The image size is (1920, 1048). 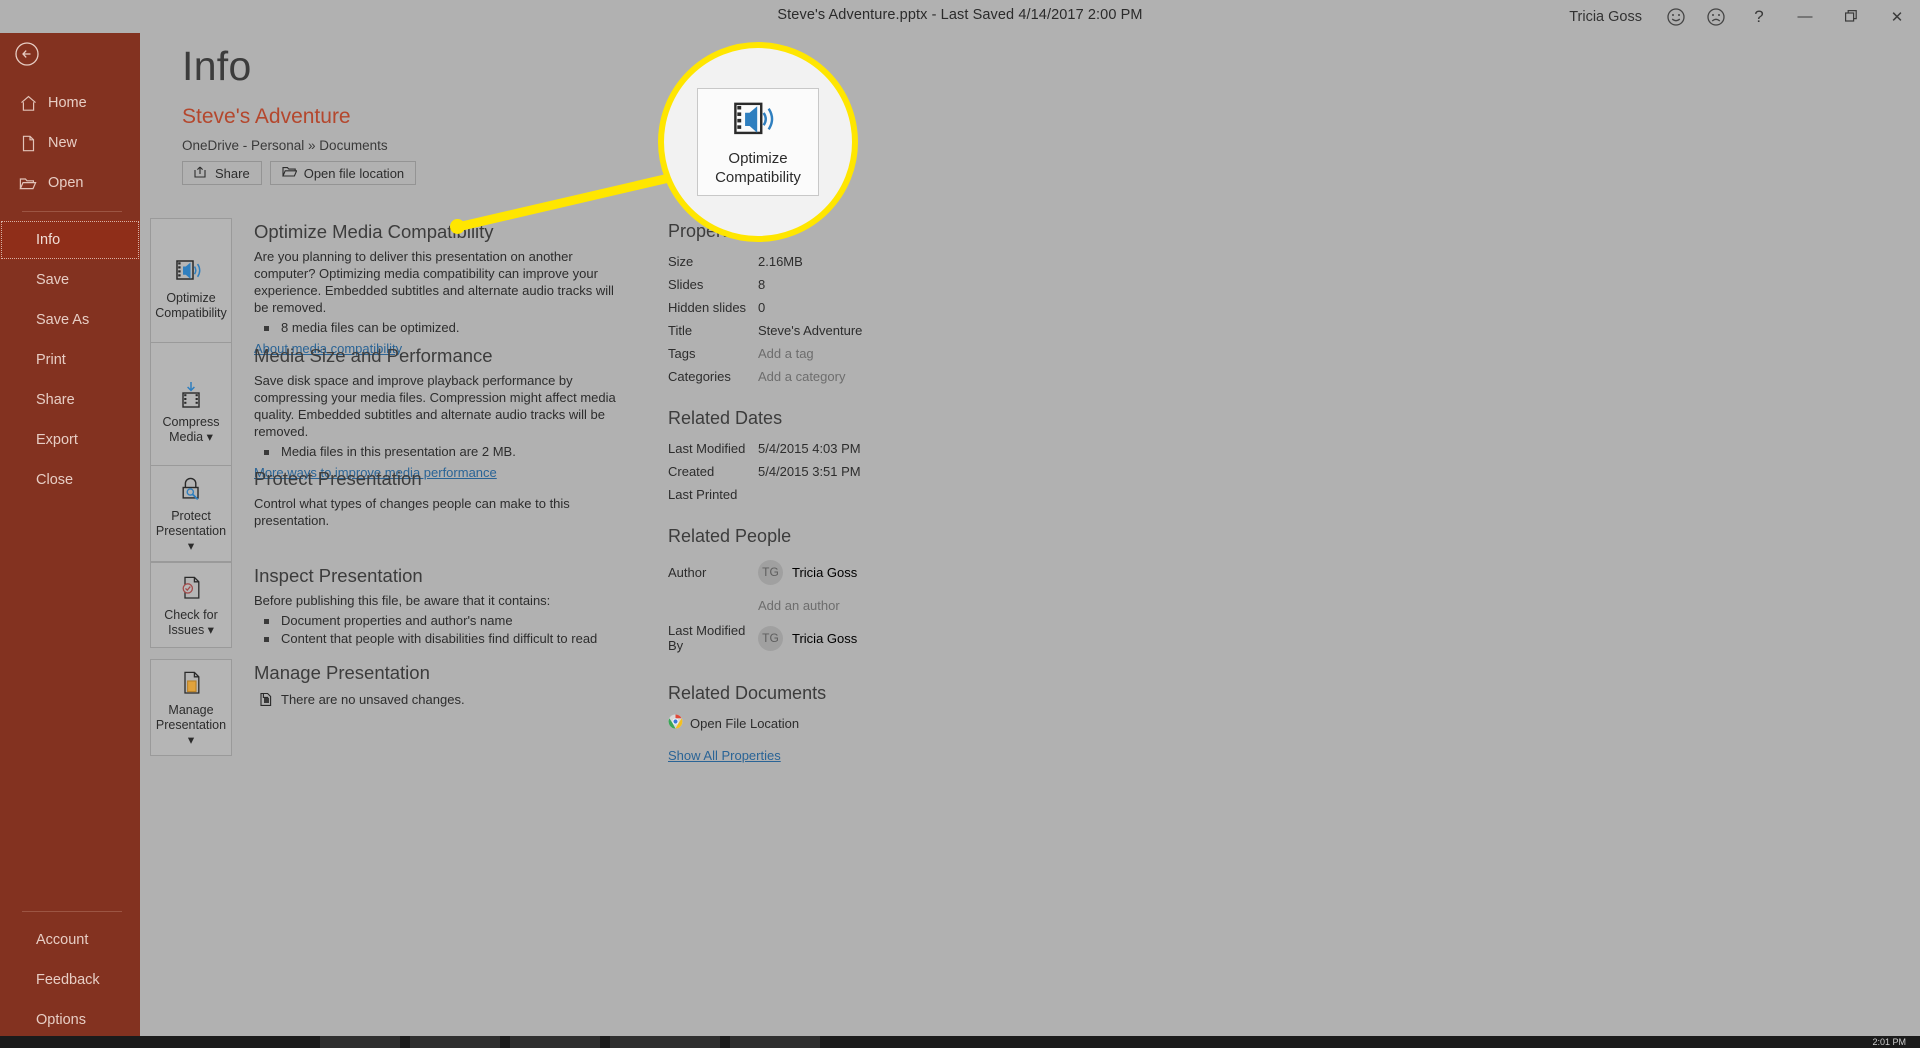 I want to click on last-modified-by-name: Tricia Goss, so click(x=825, y=638).